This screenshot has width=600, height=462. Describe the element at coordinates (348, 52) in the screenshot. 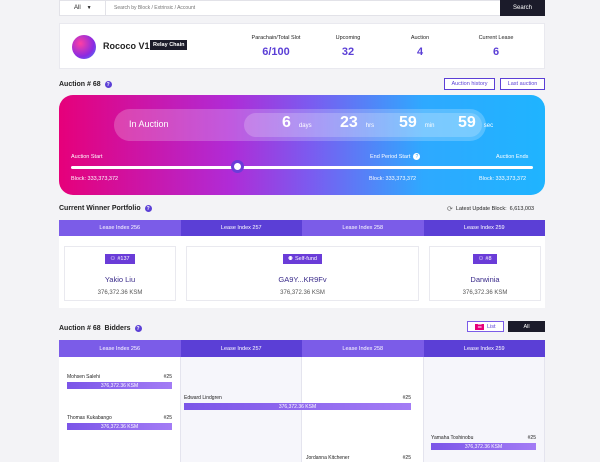

I see `stat-value: 32` at that location.